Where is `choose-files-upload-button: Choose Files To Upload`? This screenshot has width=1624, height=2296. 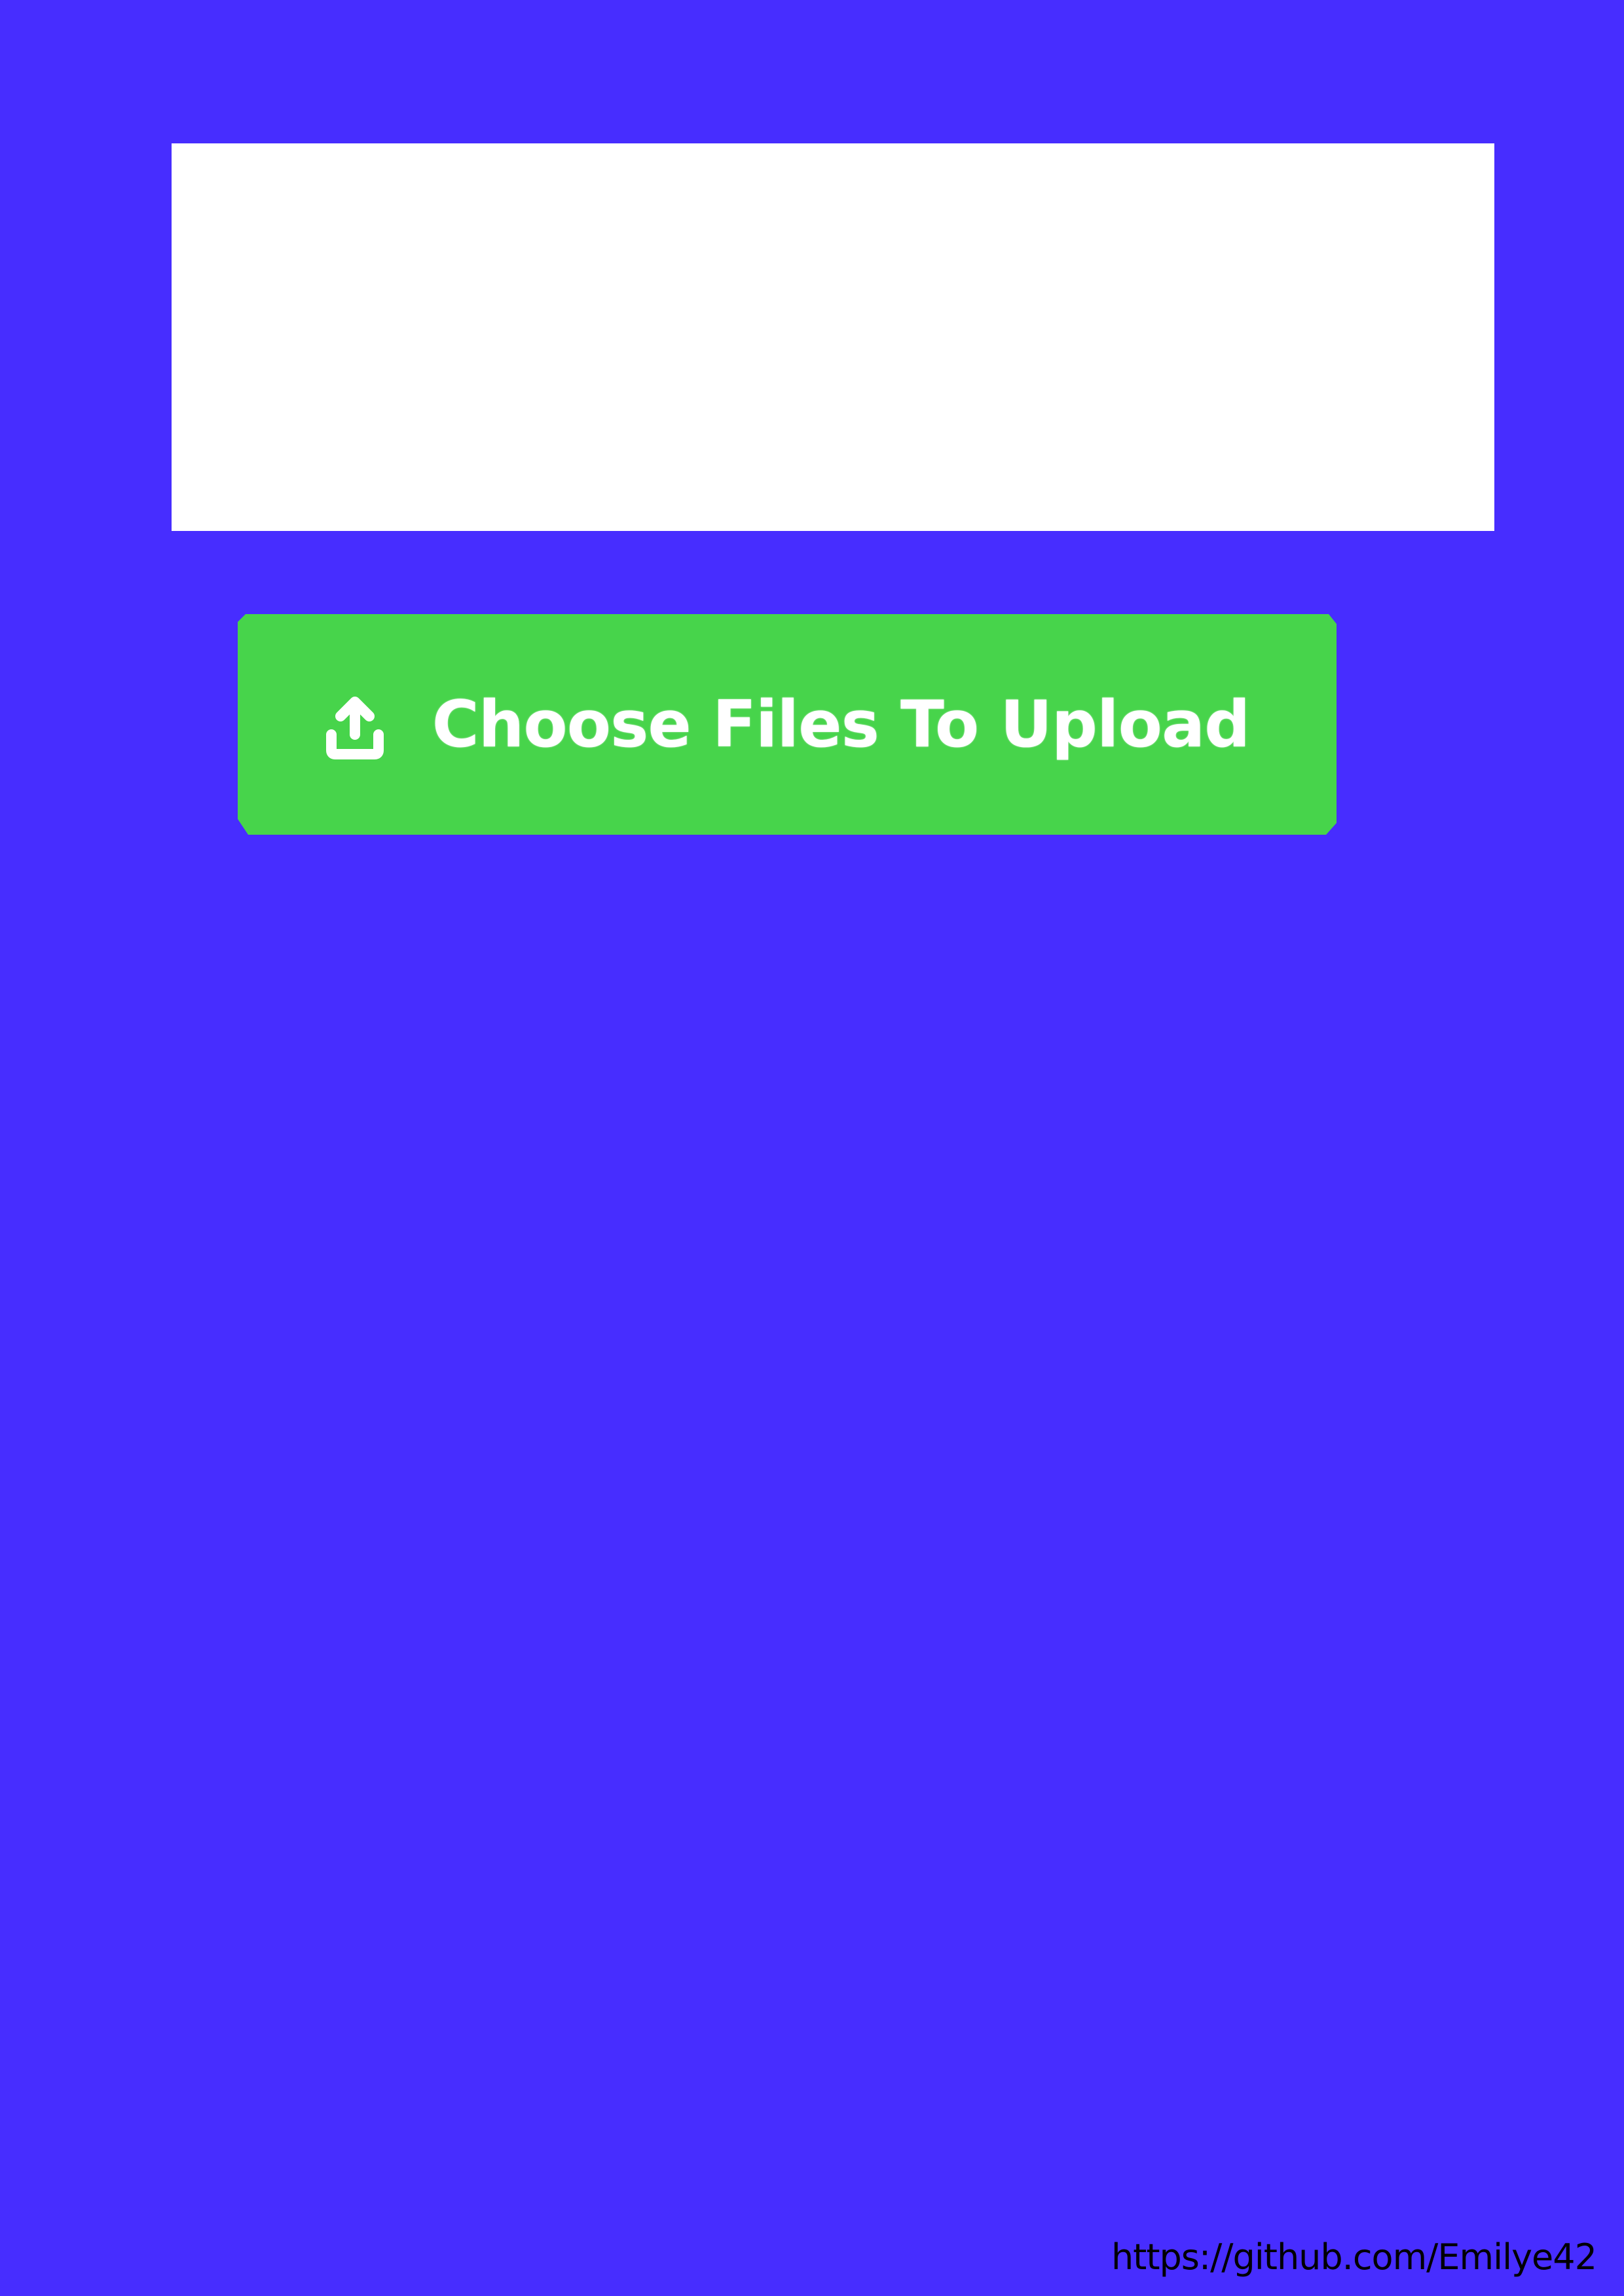
choose-files-upload-button: Choose Files To Upload is located at coordinates (787, 724).